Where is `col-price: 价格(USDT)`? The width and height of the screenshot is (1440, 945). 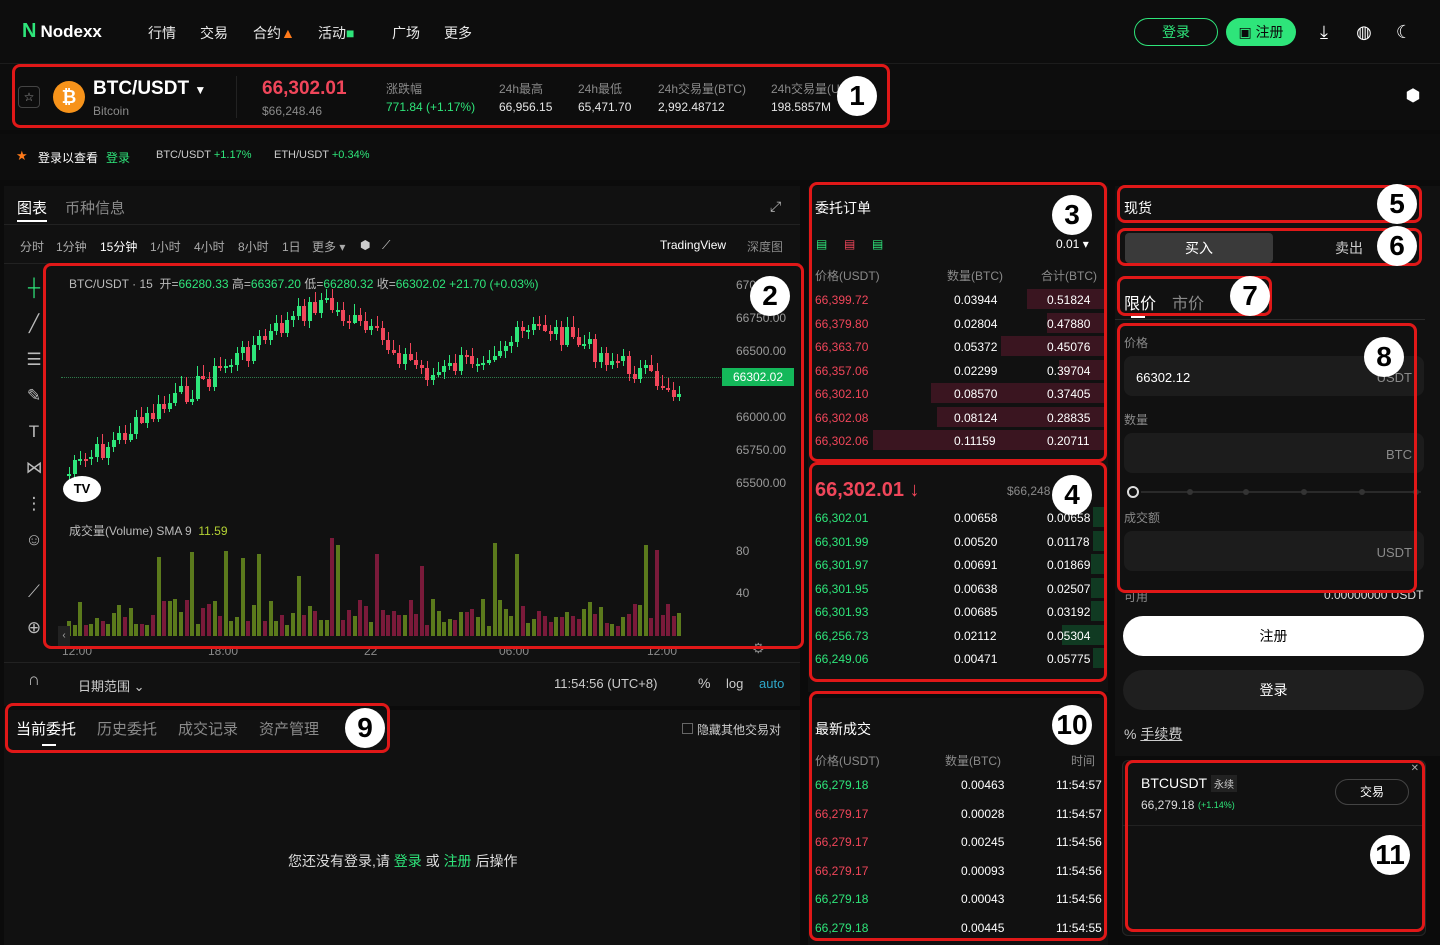 col-price: 价格(USDT) is located at coordinates (847, 761).